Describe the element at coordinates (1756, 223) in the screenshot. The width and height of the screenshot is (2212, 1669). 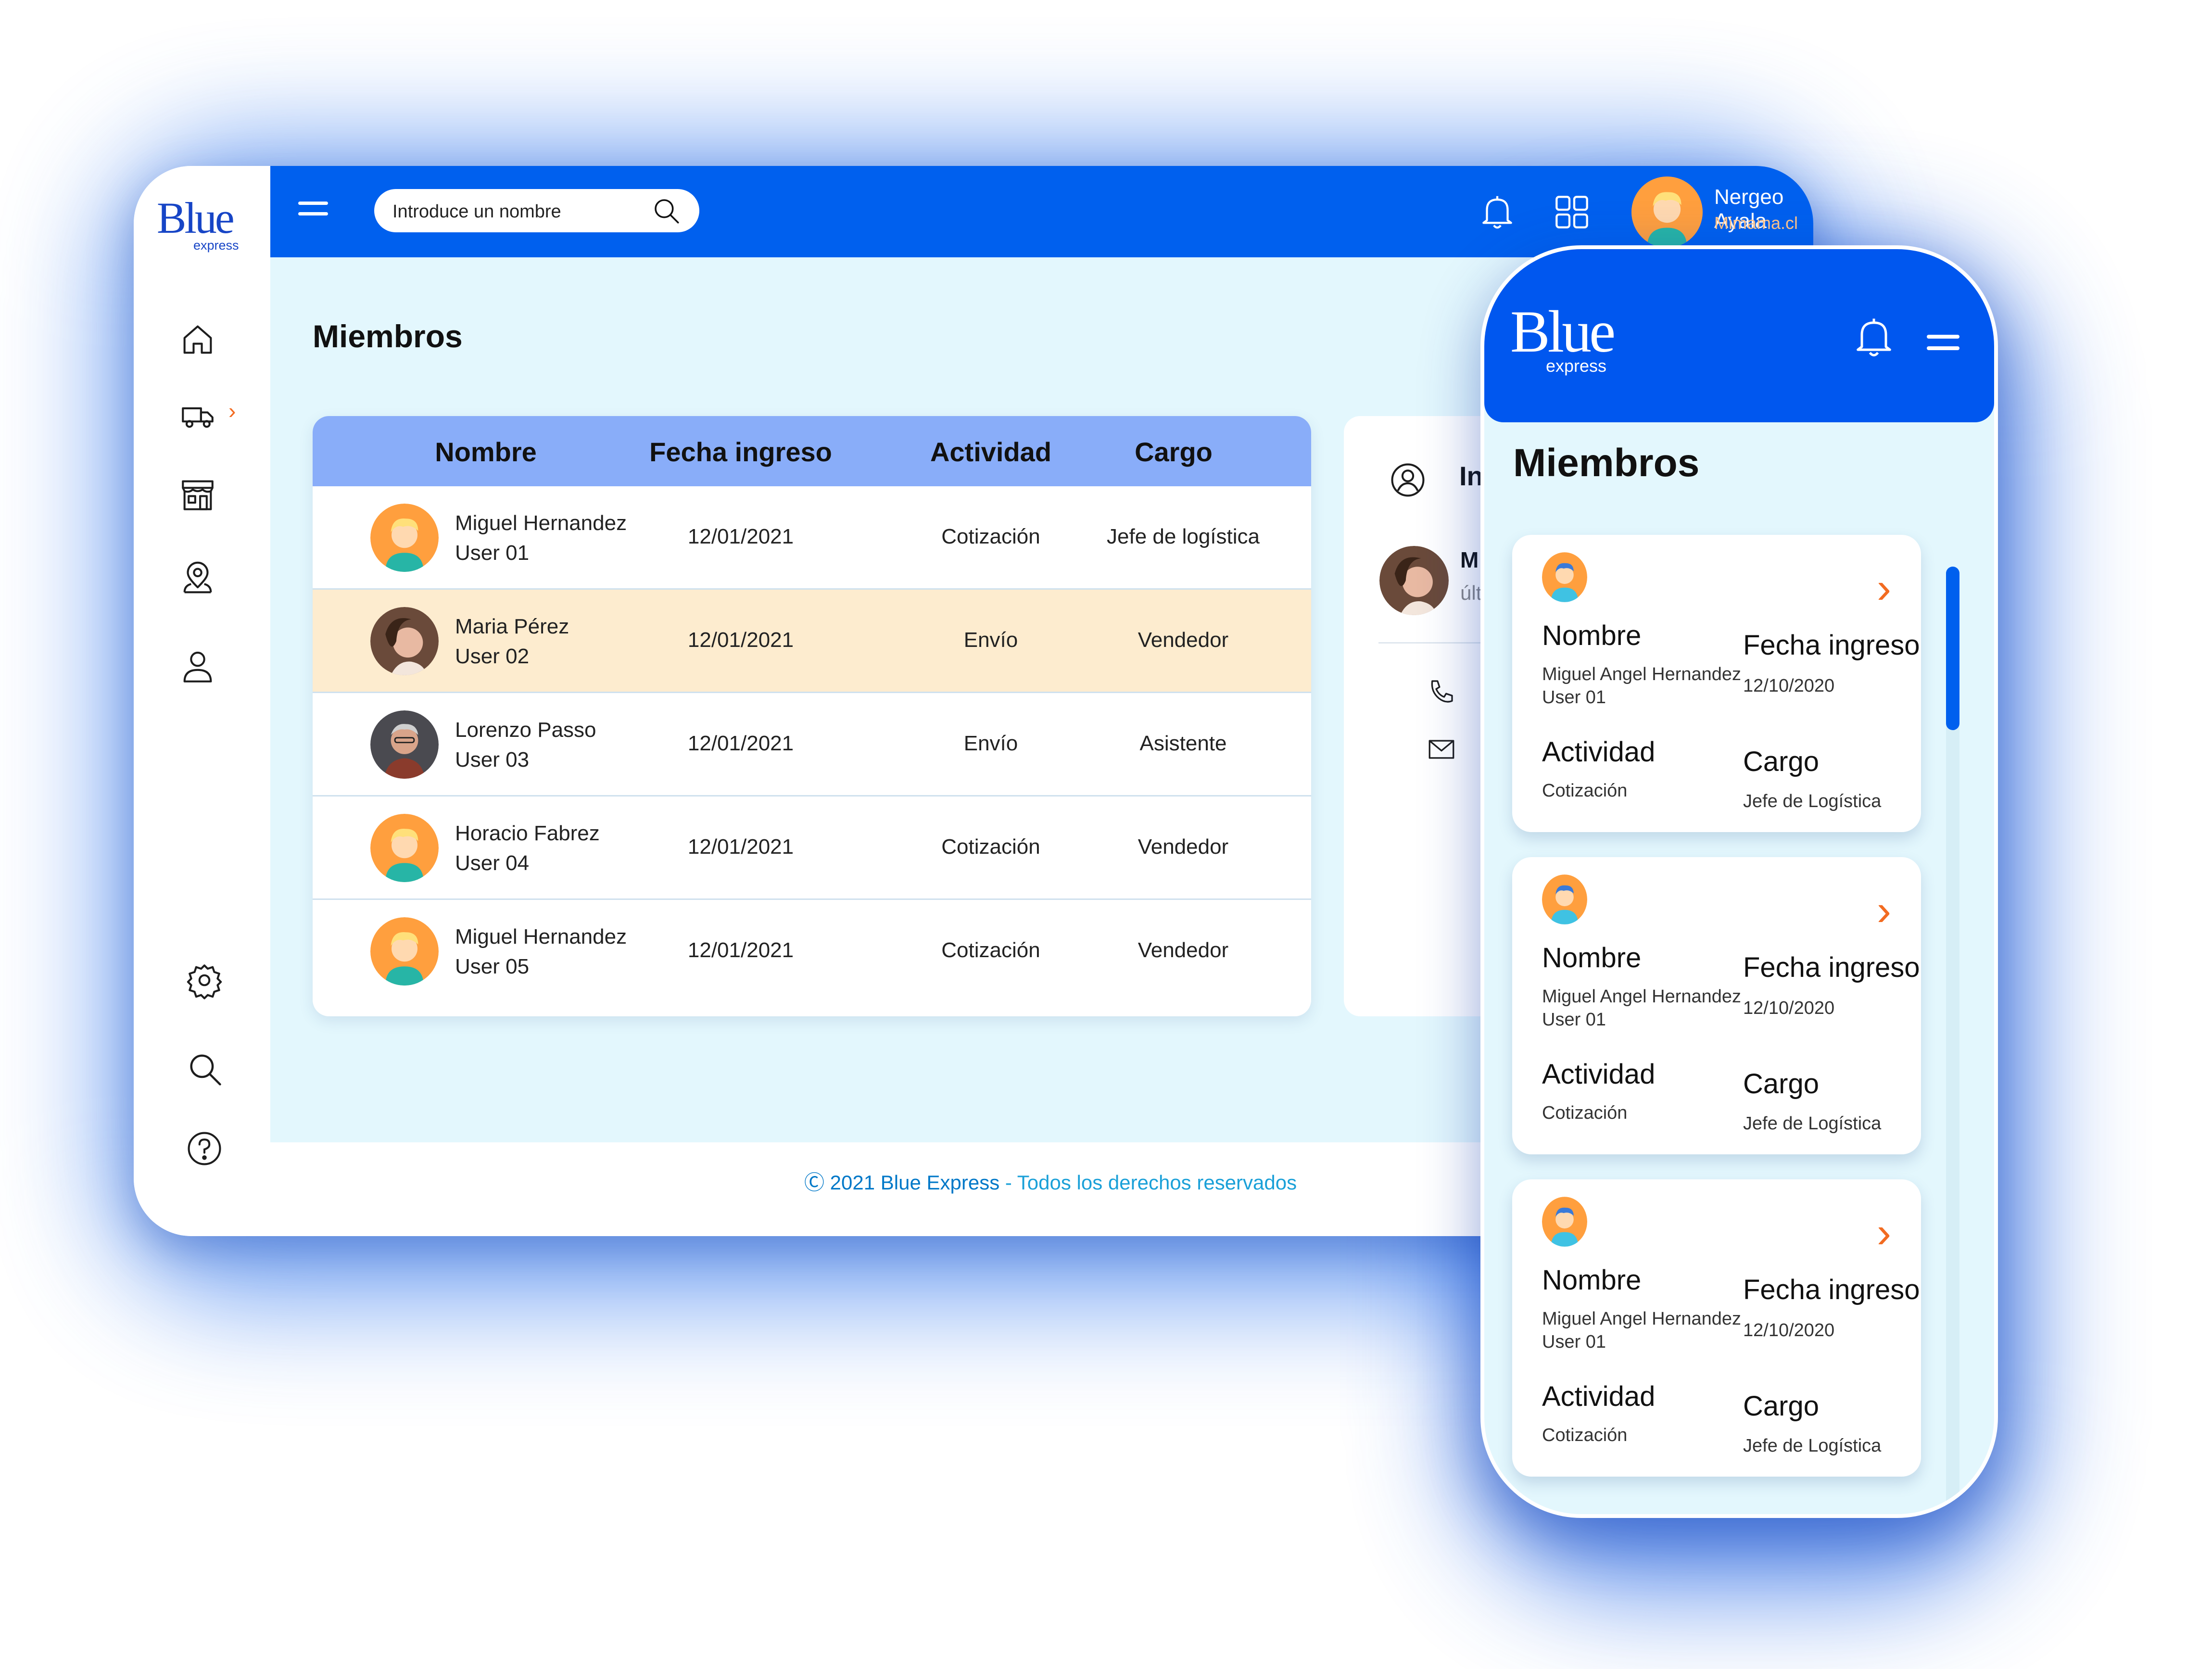
I see `user-company: Mimama.cl` at that location.